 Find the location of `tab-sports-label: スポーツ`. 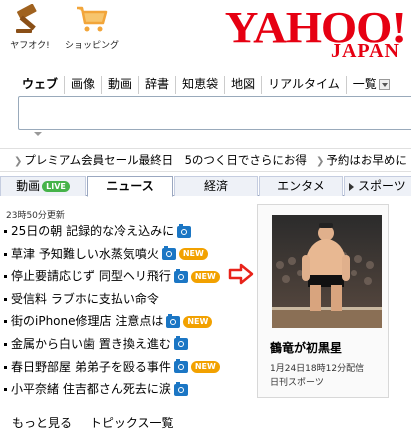

tab-sports-label: スポーツ is located at coordinates (382, 186).